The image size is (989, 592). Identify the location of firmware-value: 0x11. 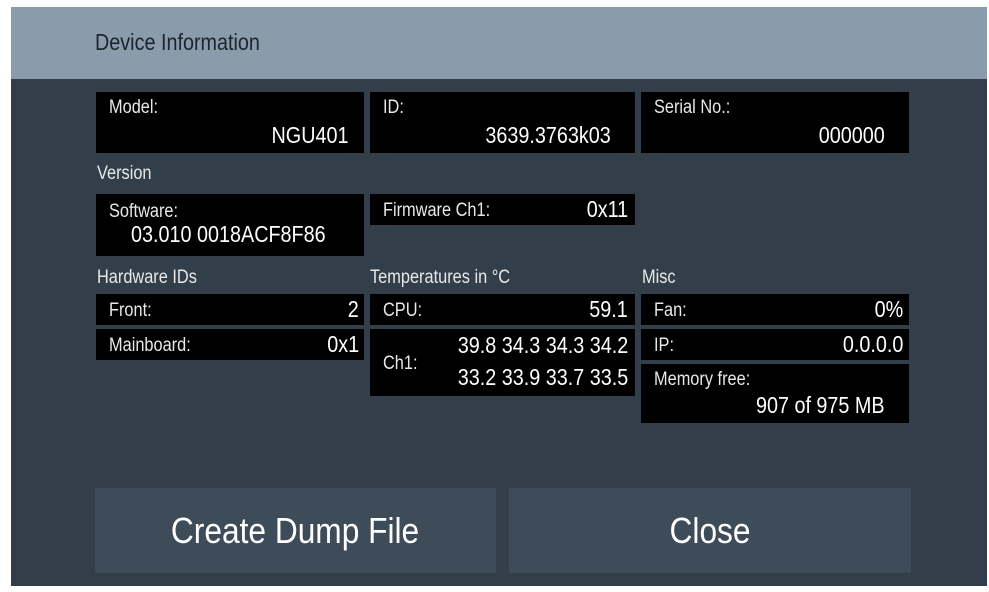
(607, 209).